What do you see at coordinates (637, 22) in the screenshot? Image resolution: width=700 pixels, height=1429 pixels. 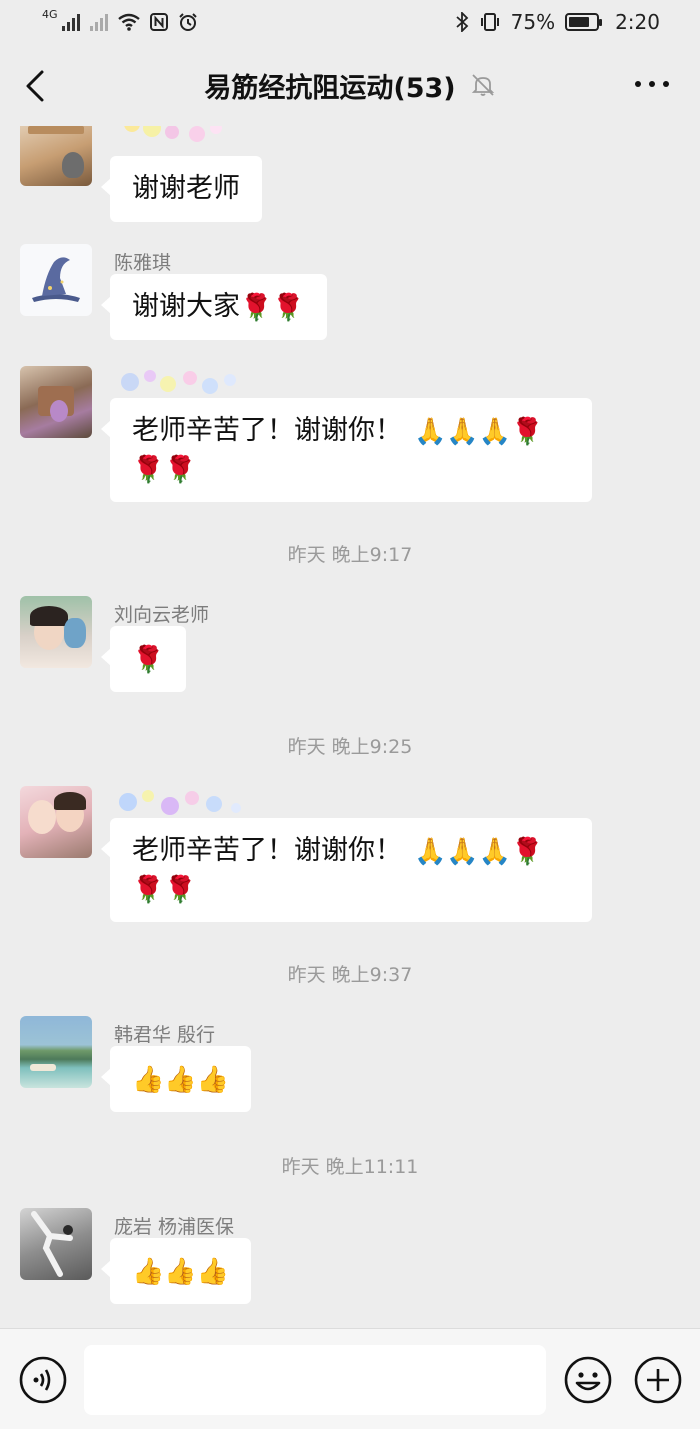 I see `clock: 2:20` at bounding box center [637, 22].